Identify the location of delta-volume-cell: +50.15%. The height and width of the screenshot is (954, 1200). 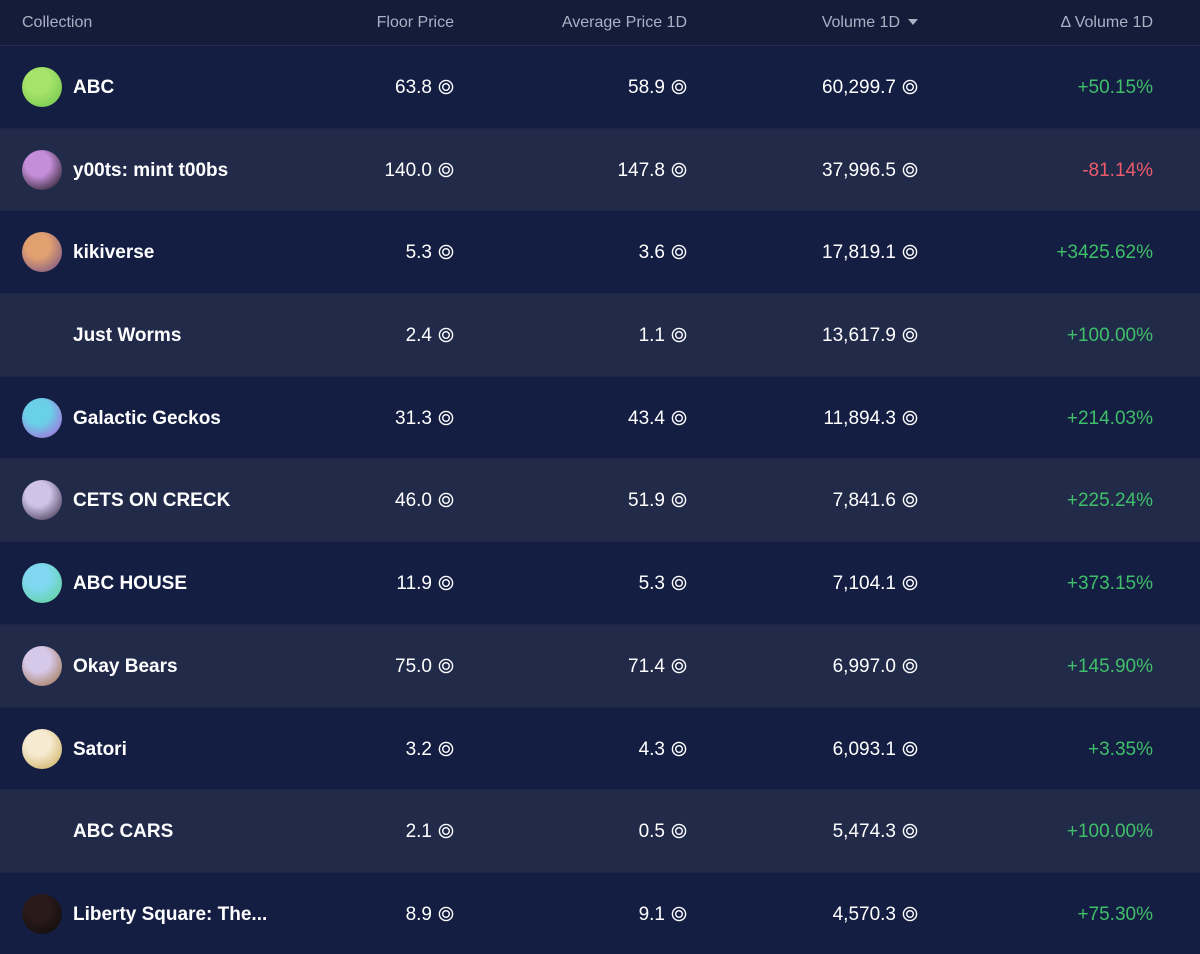
(1115, 88).